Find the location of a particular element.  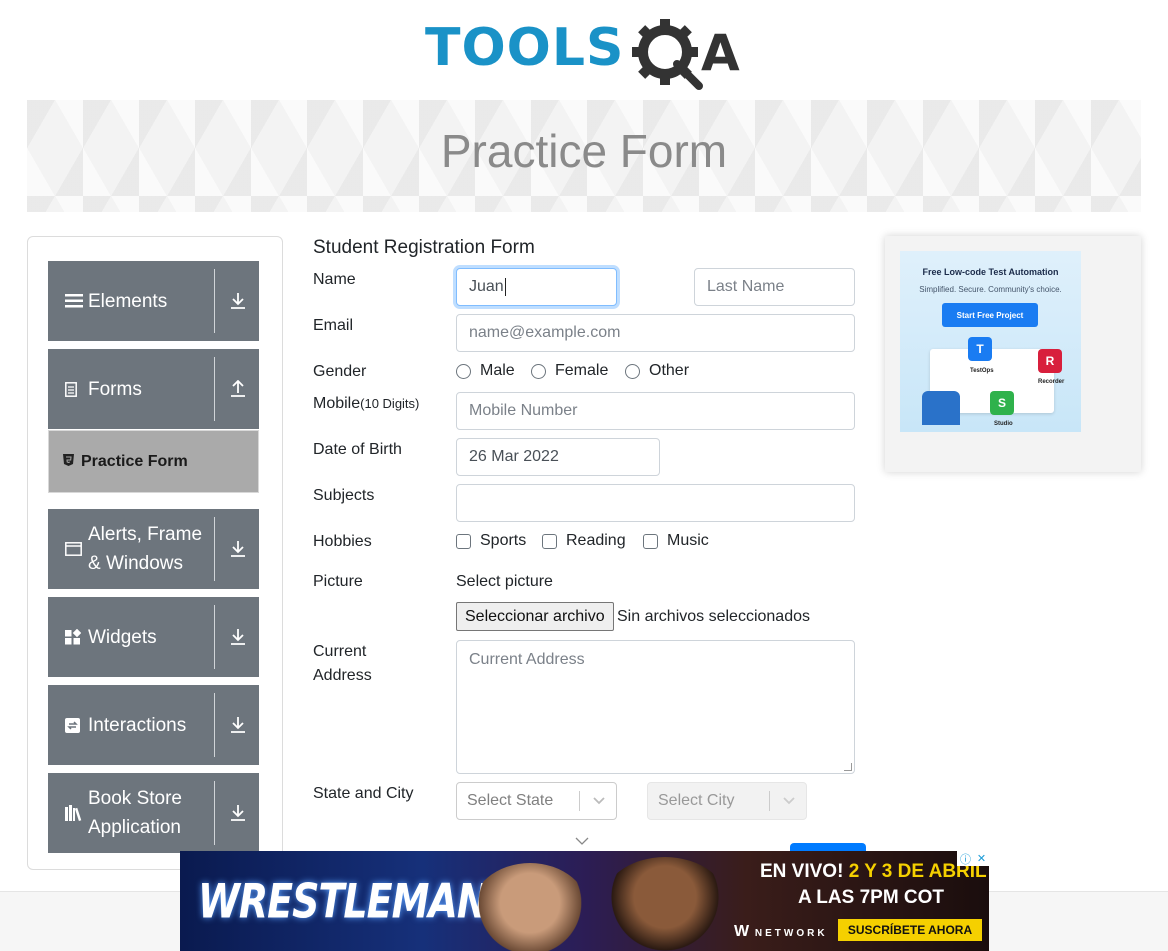

file-status-text: Sin archivos seleccionados is located at coordinates (713, 616).